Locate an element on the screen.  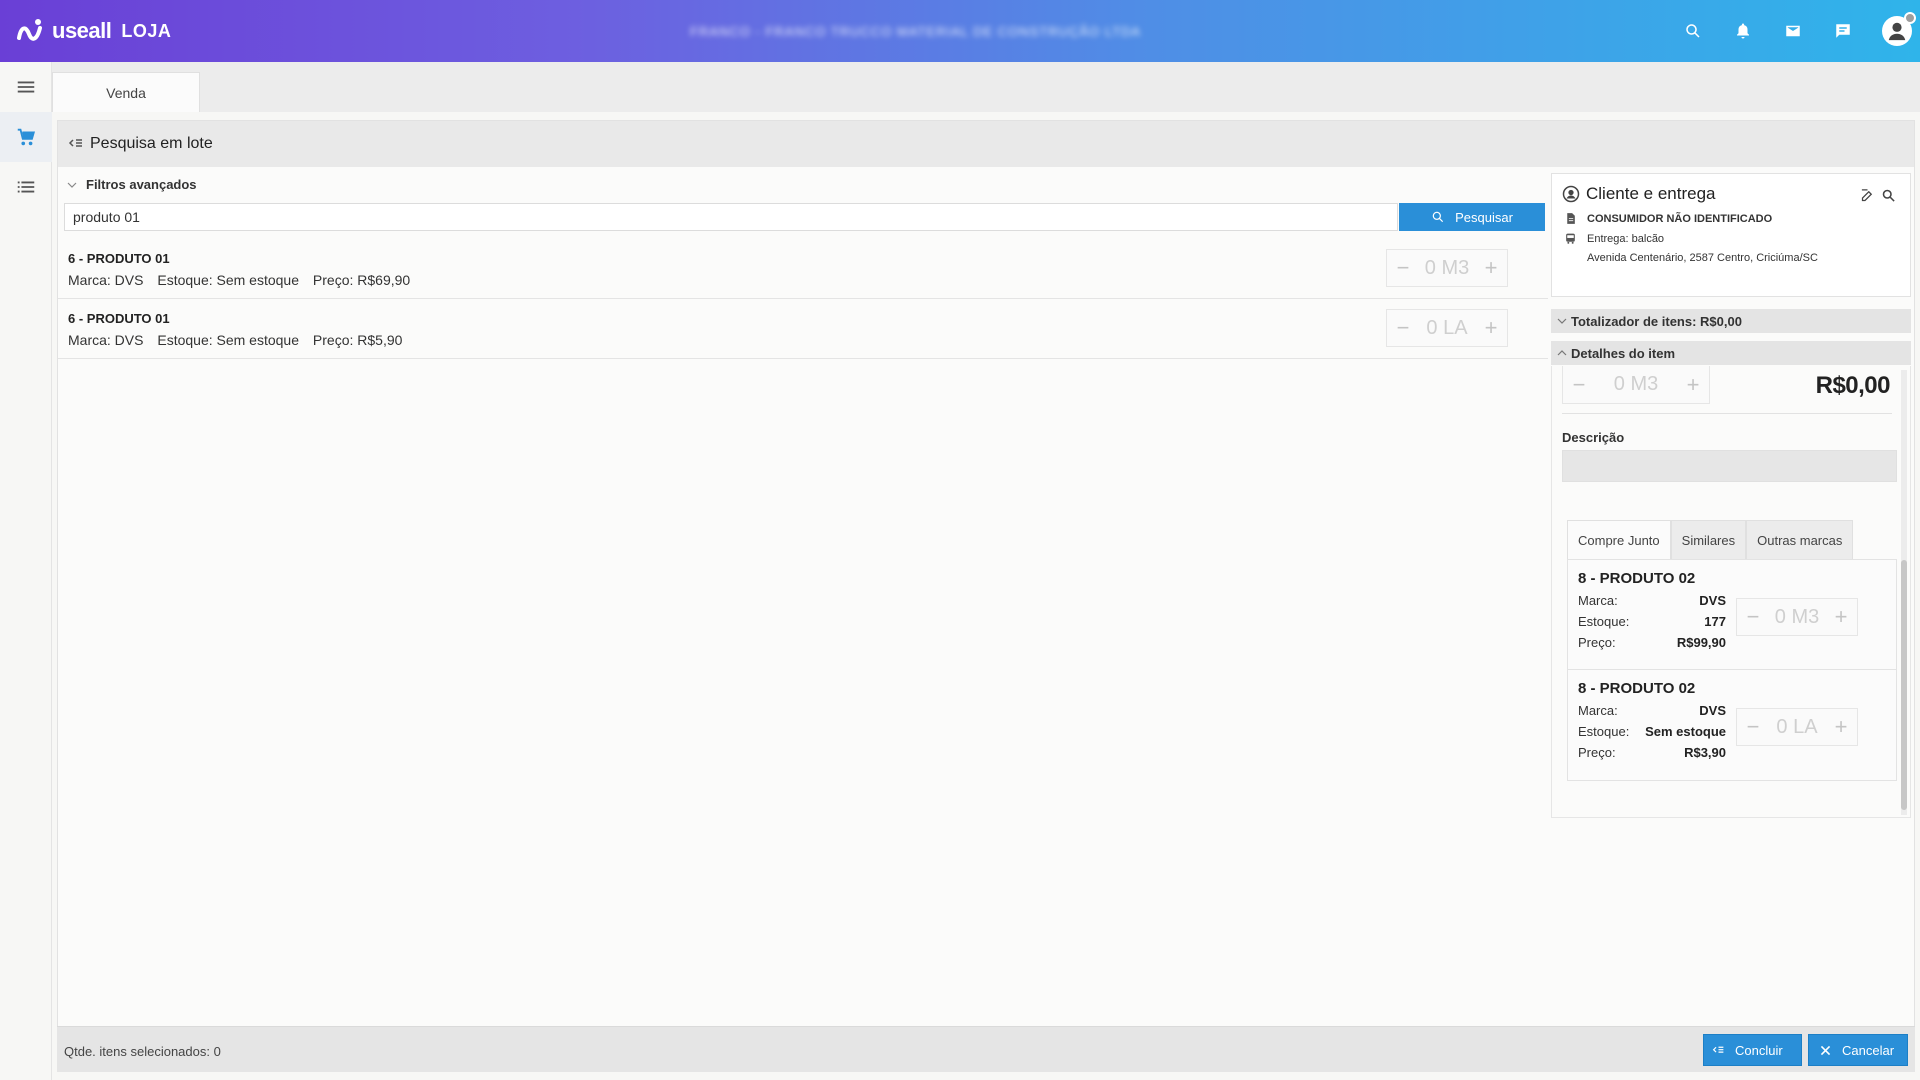
bus-icon is located at coordinates (1570, 238).